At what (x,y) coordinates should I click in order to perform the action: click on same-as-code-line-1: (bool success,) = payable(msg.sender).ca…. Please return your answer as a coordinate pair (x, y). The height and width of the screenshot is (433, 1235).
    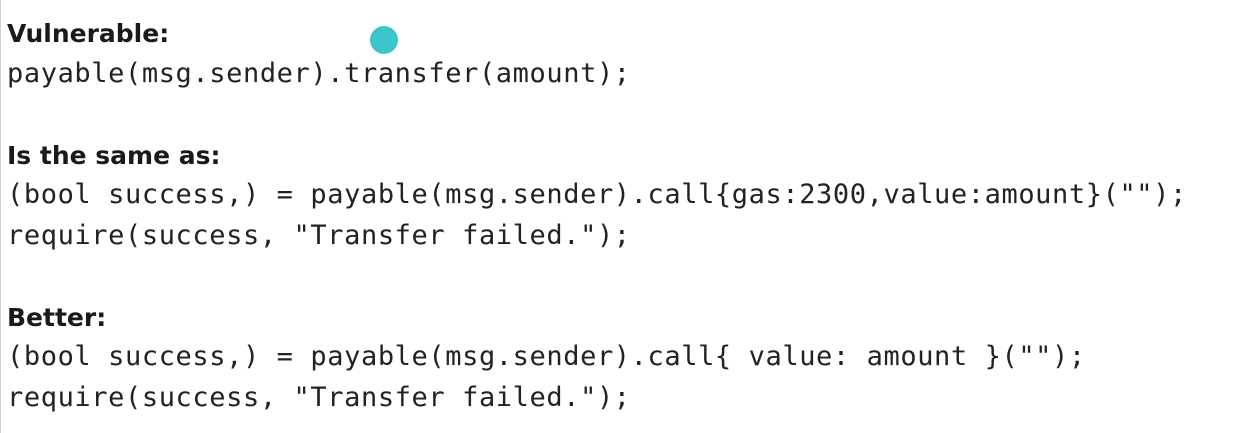
    Looking at the image, I should click on (597, 194).